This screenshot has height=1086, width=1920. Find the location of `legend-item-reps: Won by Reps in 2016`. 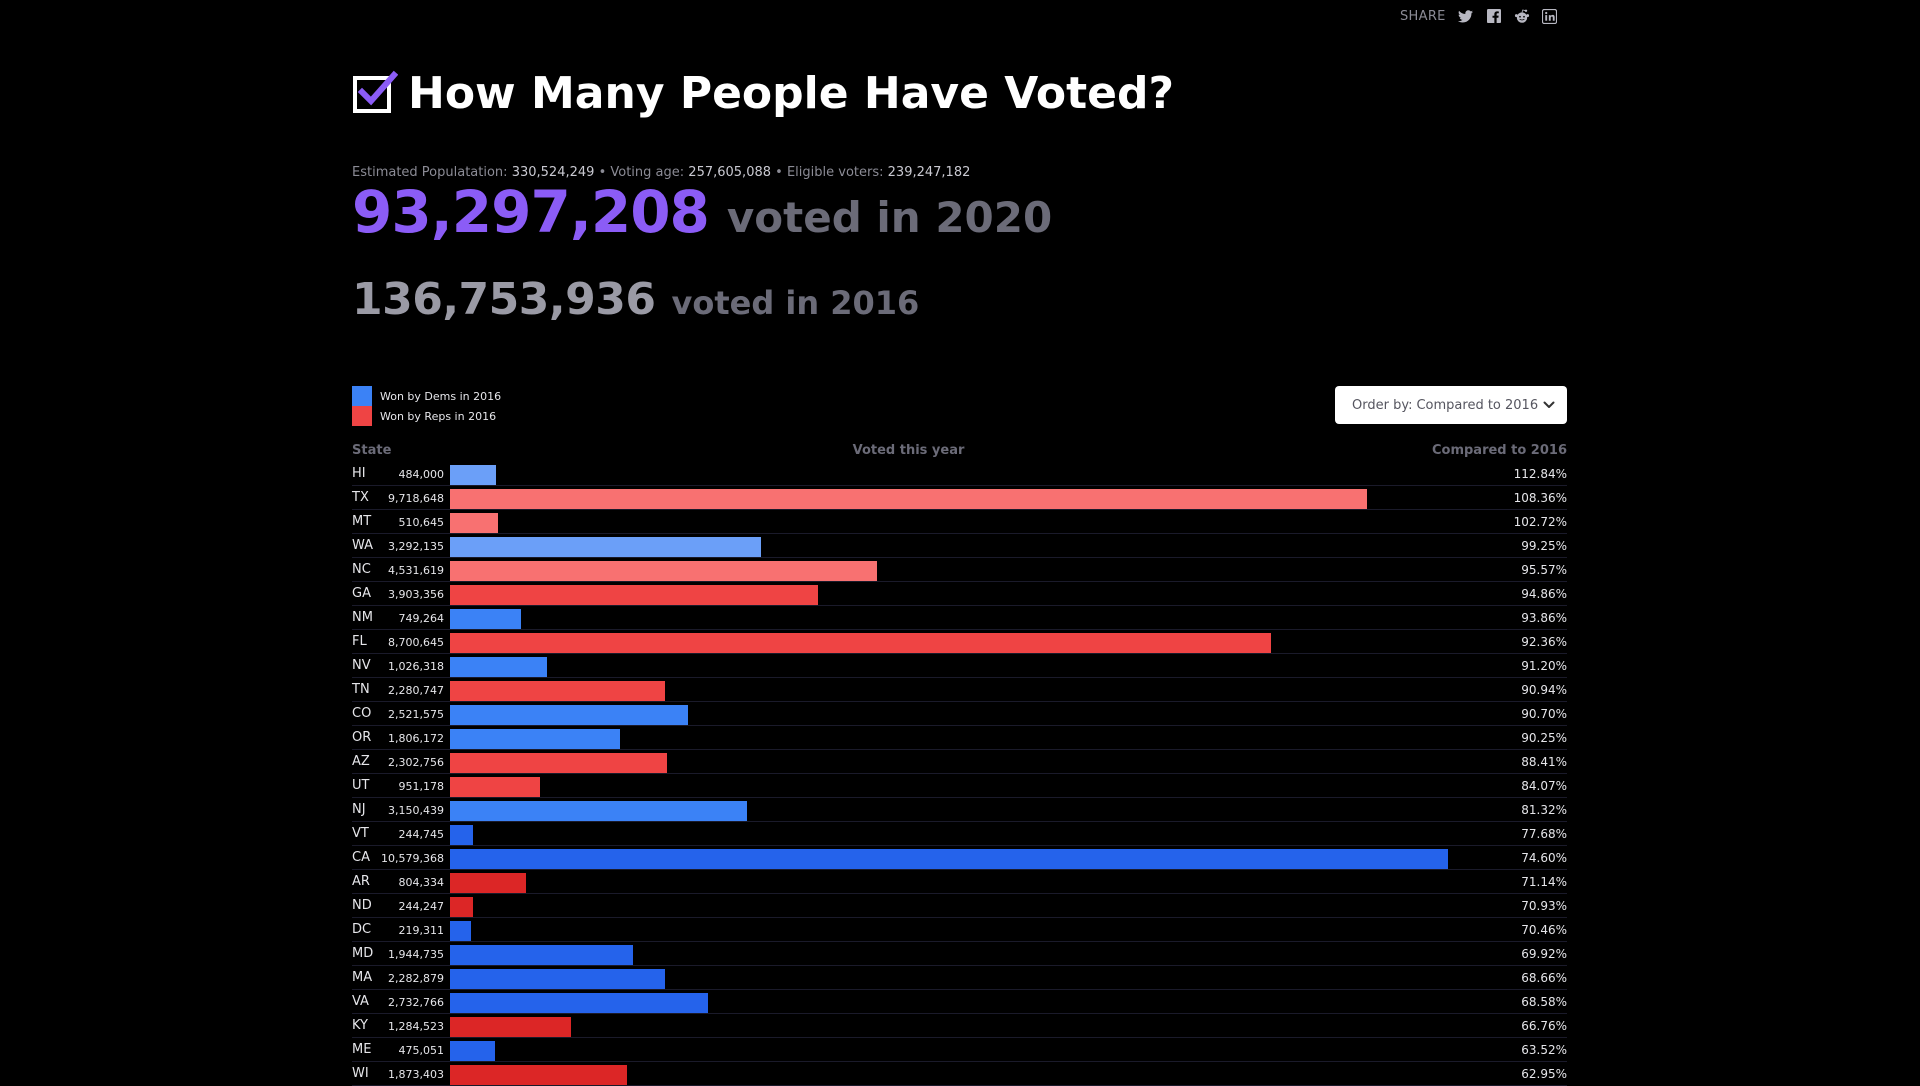

legend-item-reps: Won by Reps in 2016 is located at coordinates (426, 416).